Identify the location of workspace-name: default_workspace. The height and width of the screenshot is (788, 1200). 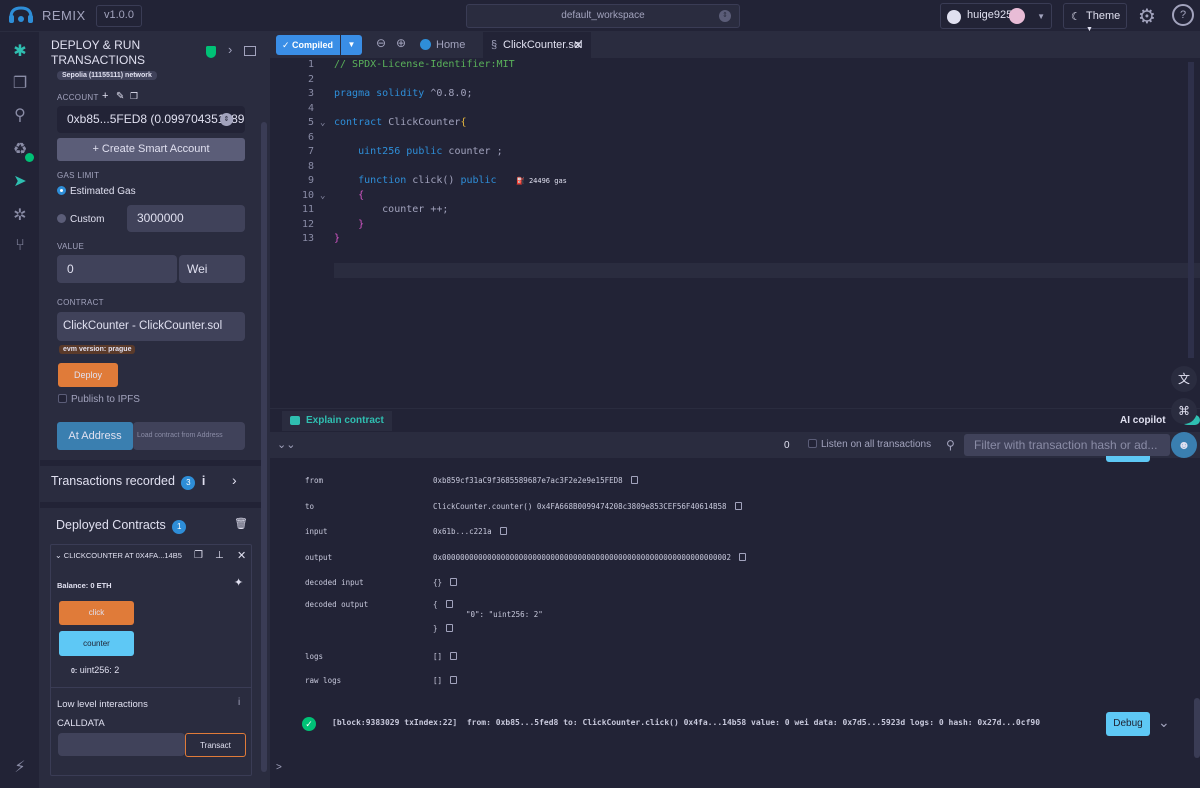
(603, 15).